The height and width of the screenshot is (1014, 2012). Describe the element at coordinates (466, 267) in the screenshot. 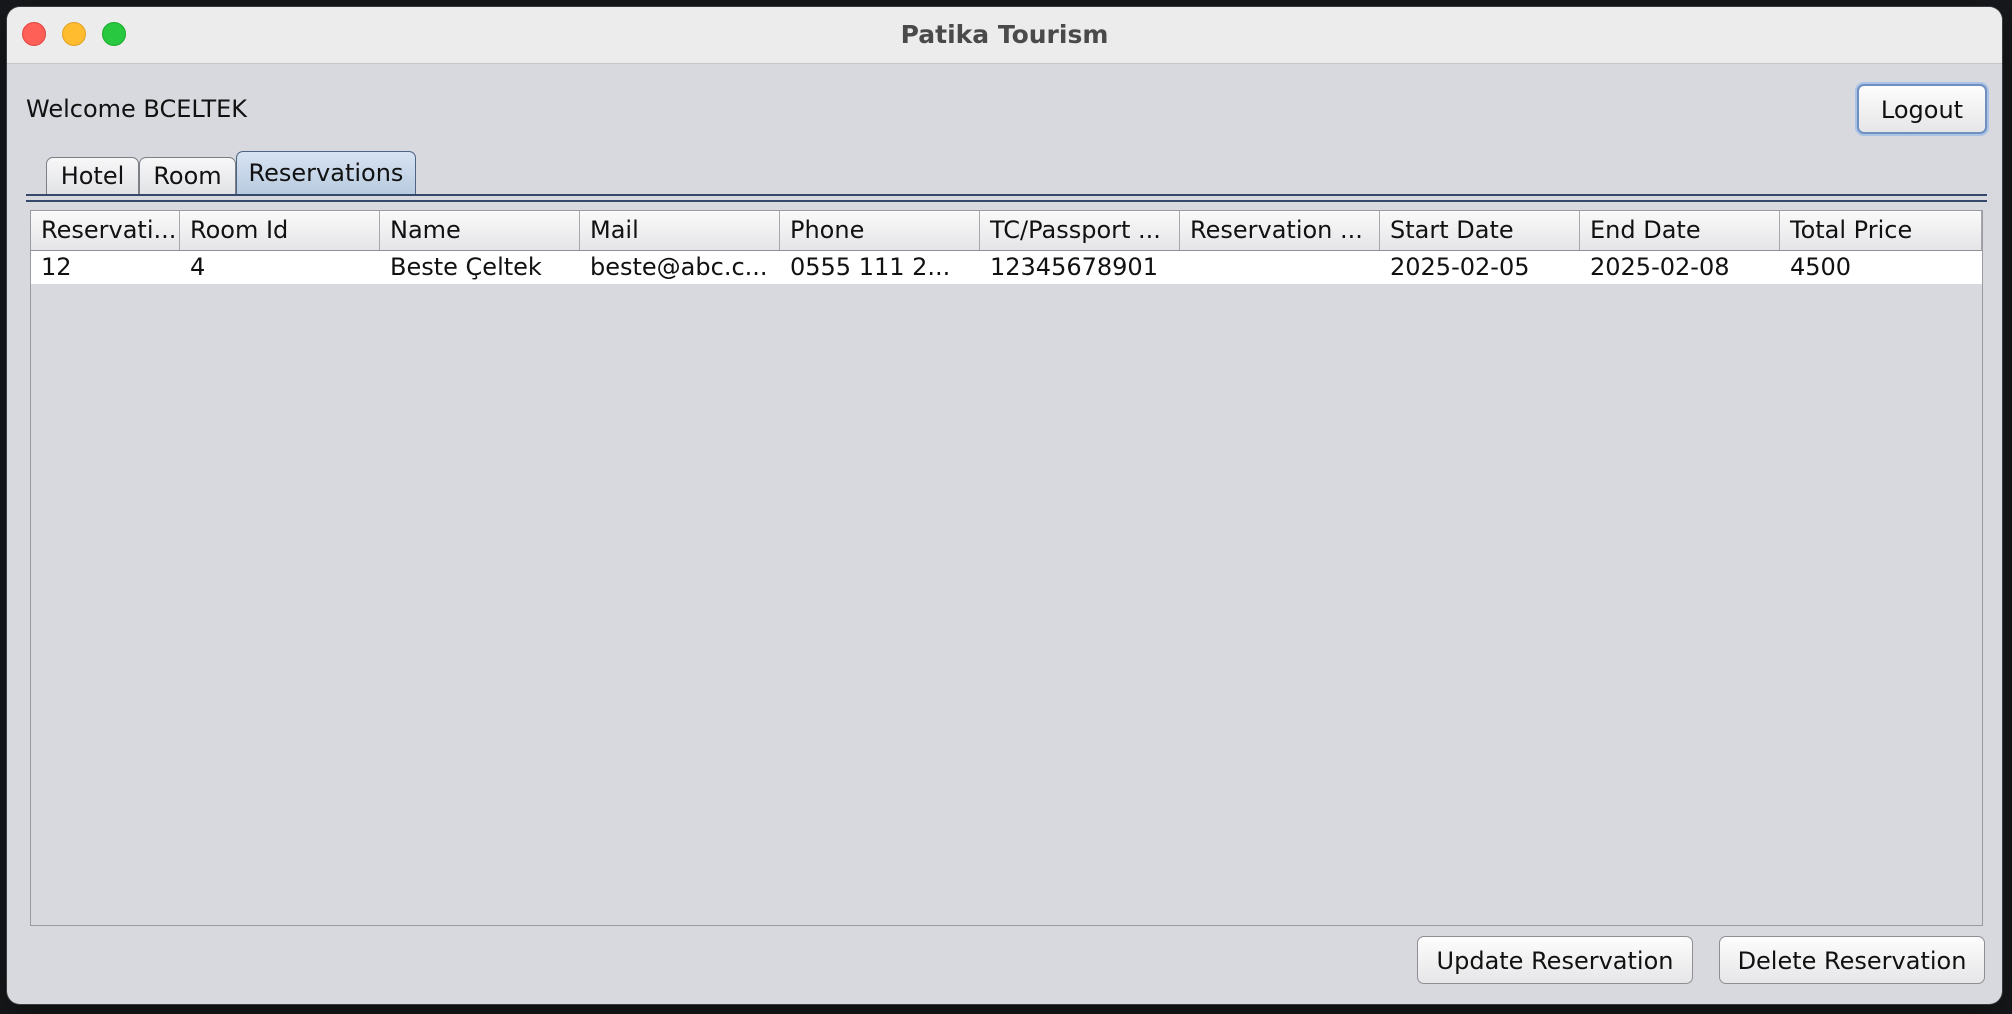

I see `cell-name: Beste Çeltek` at that location.